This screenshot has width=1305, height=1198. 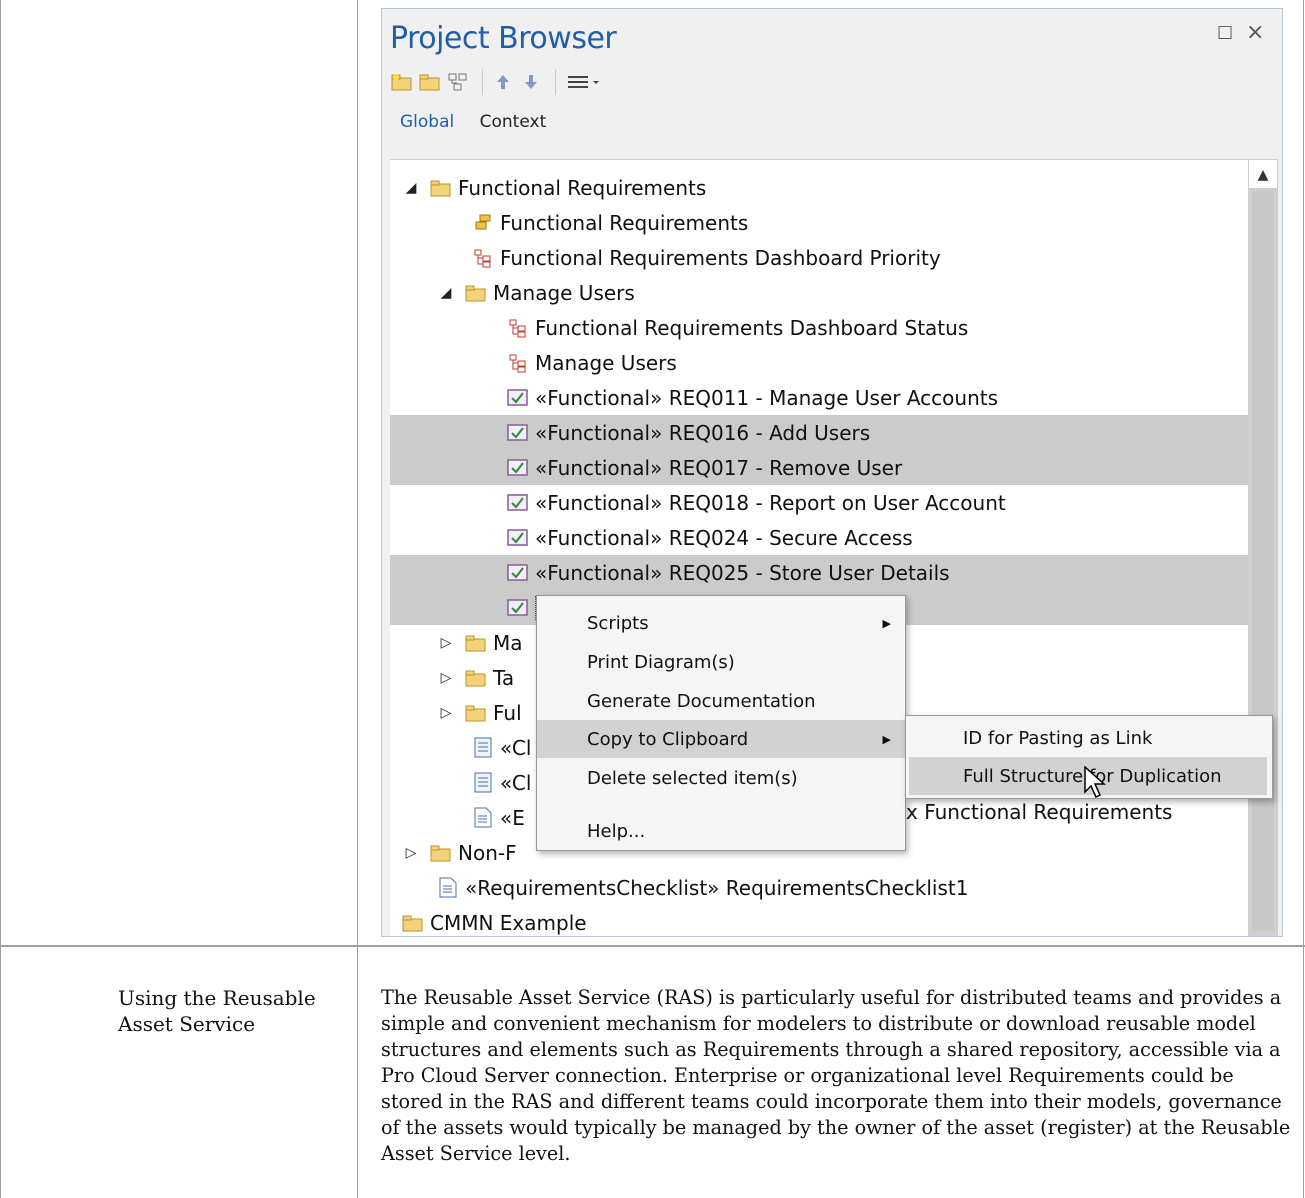 I want to click on tree-row-label: Ta, so click(x=504, y=677).